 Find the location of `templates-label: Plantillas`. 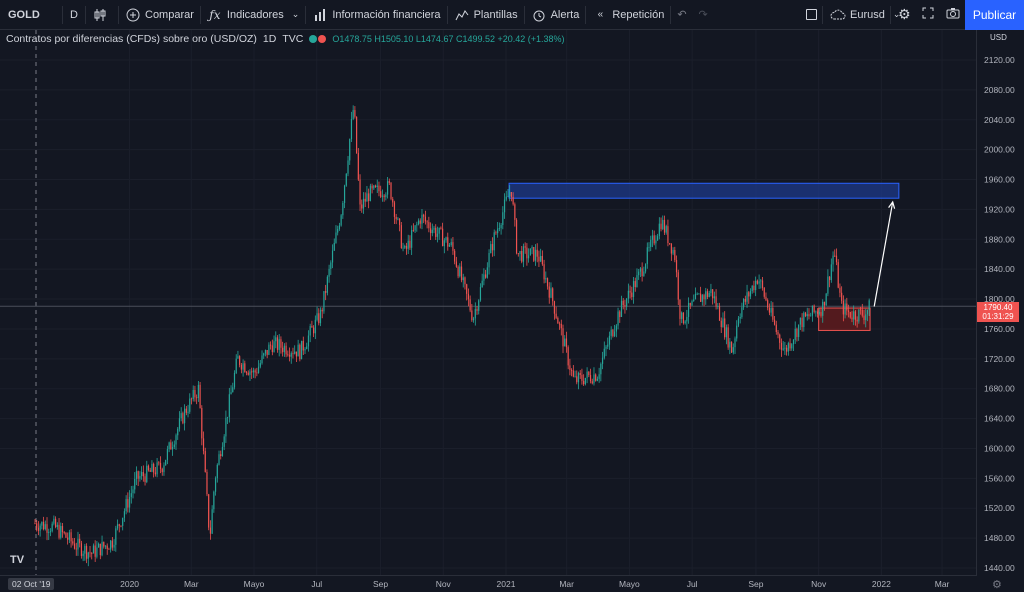

templates-label: Plantillas is located at coordinates (495, 14).